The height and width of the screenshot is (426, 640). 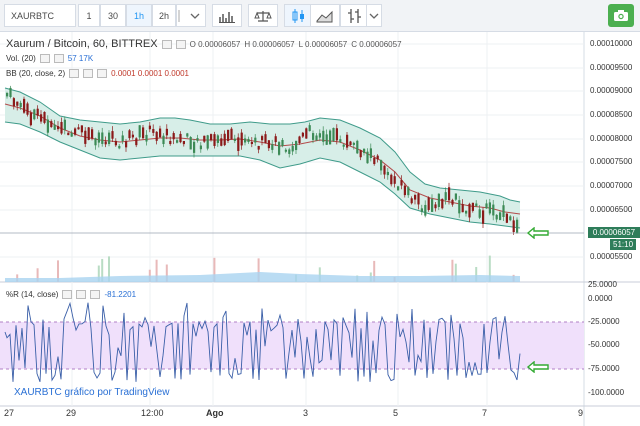 What do you see at coordinates (95, 294) in the screenshot?
I see `wr-close-icon` at bounding box center [95, 294].